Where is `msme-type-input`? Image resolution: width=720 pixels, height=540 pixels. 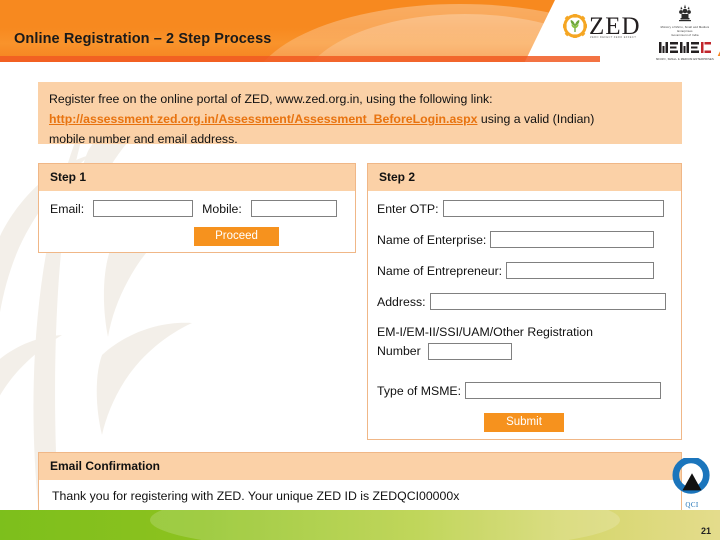
msme-type-input is located at coordinates (563, 390).